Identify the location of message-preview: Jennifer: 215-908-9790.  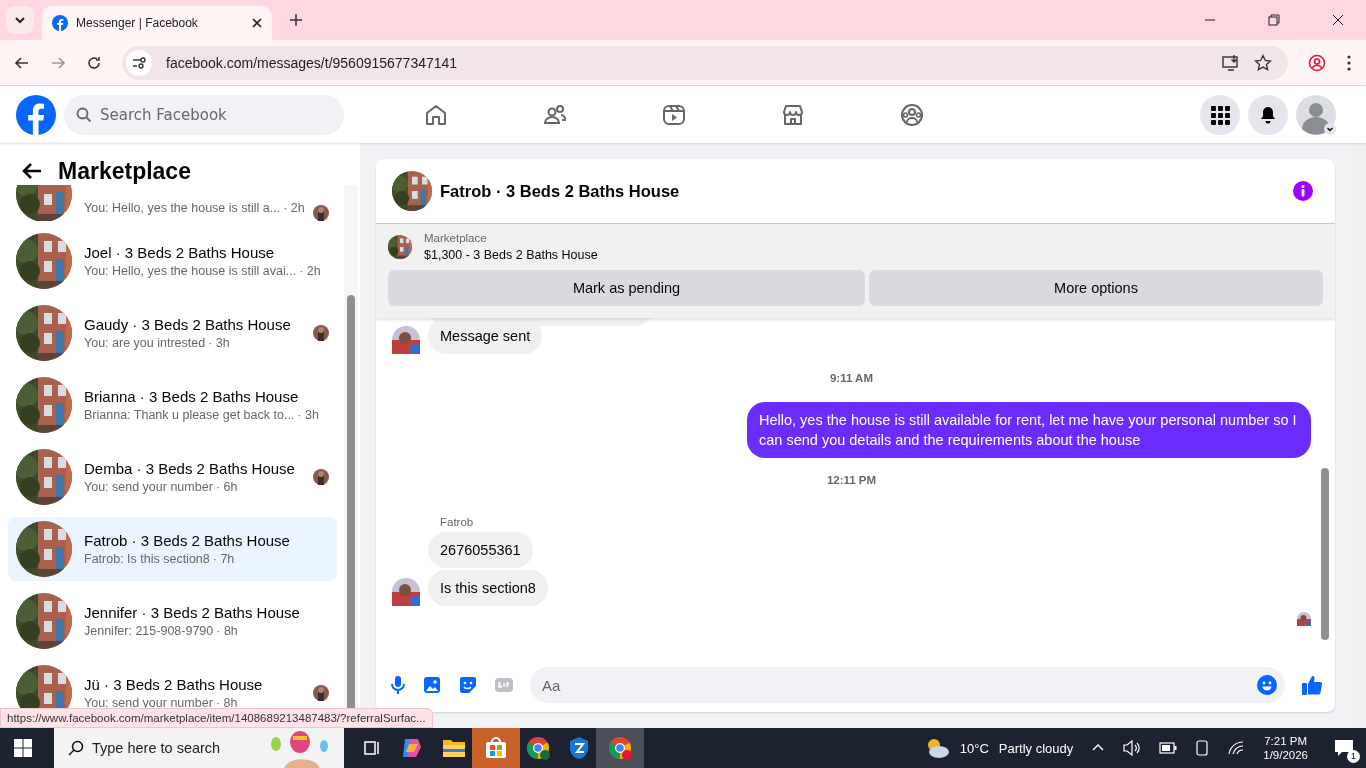
(149, 631).